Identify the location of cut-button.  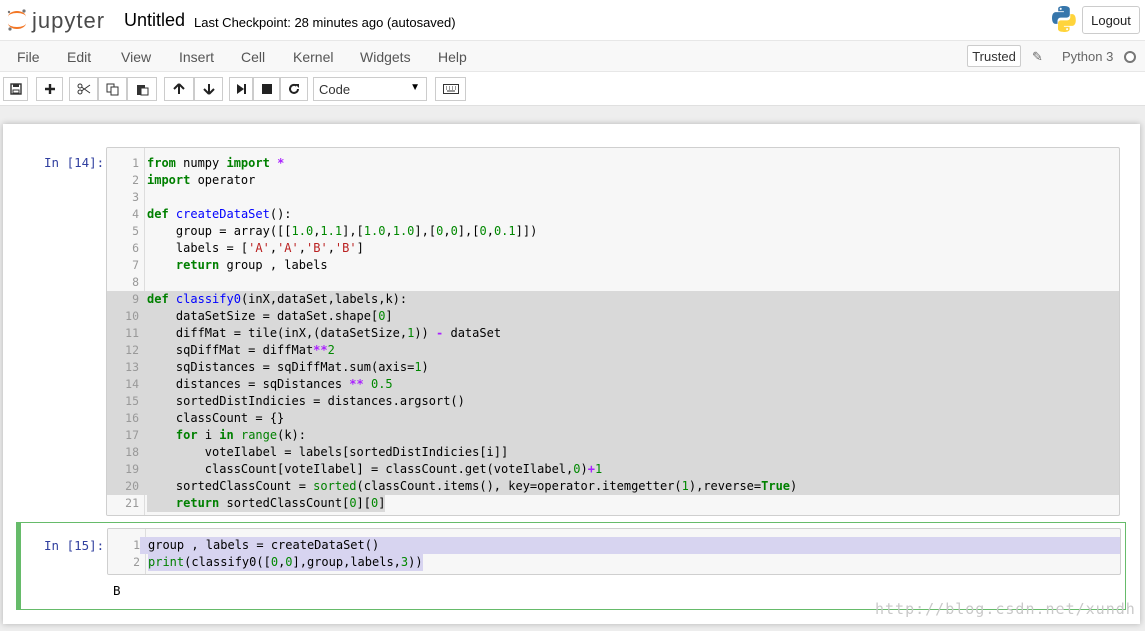
(83, 89).